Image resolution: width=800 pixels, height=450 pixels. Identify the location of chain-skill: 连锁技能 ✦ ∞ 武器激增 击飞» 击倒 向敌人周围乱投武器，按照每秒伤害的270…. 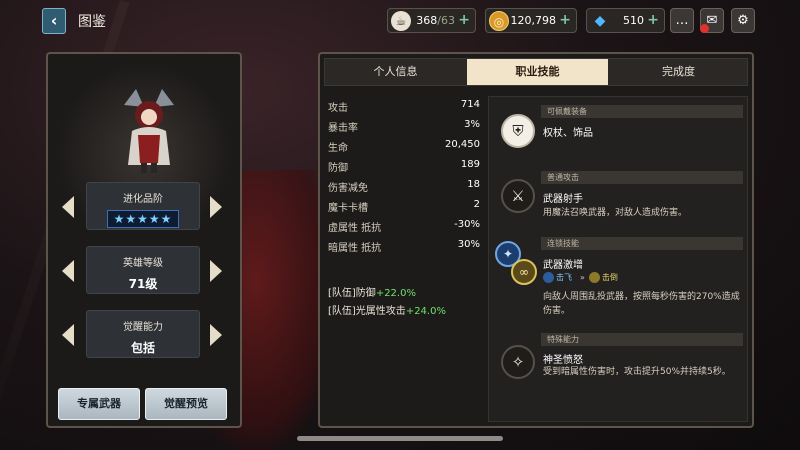
(619, 279).